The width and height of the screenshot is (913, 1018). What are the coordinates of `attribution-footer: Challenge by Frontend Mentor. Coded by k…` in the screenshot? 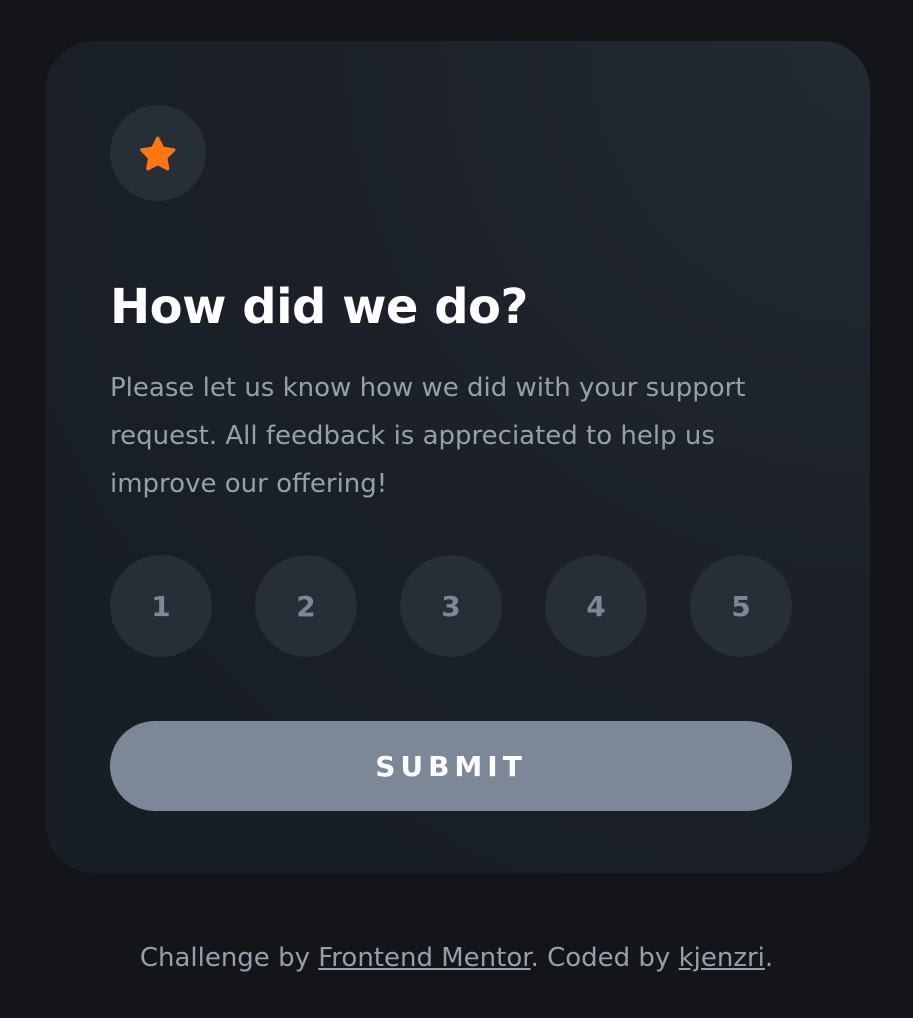 It's located at (456, 958).